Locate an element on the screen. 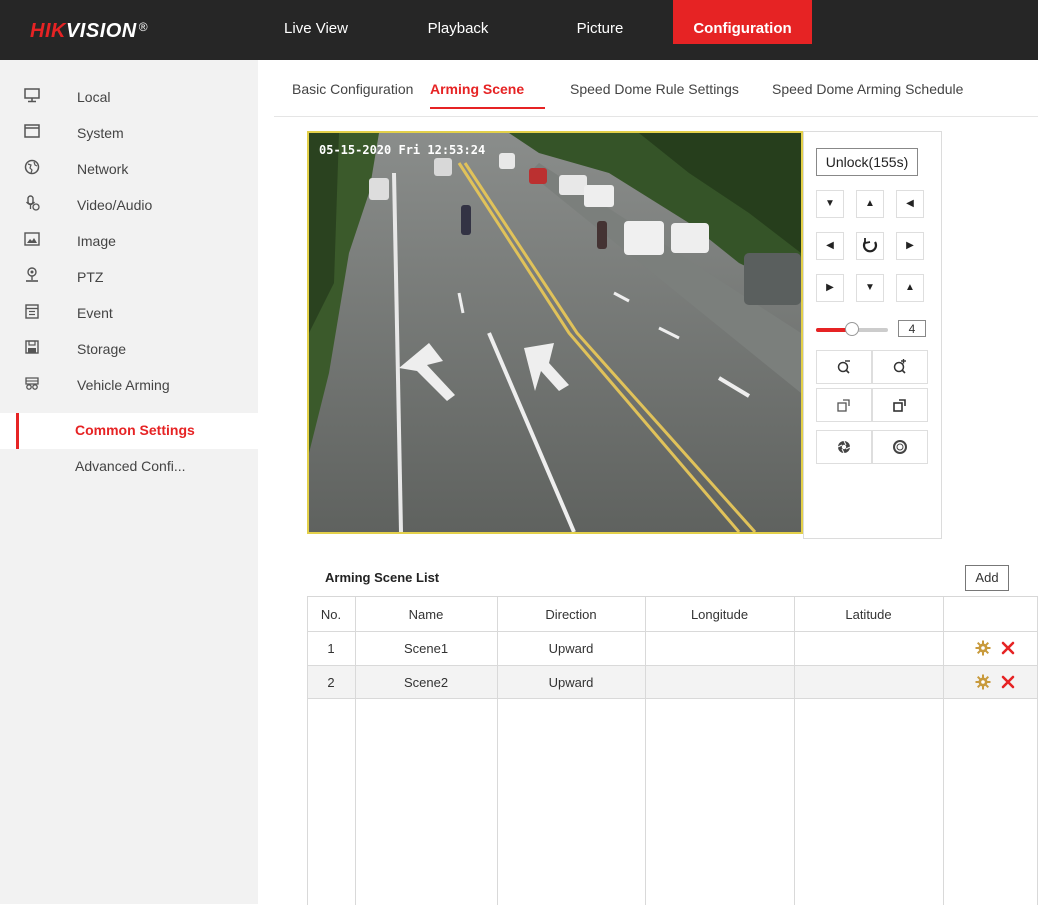  sidebar-item-vehicle-arming: Vehicle Arming is located at coordinates (129, 385).